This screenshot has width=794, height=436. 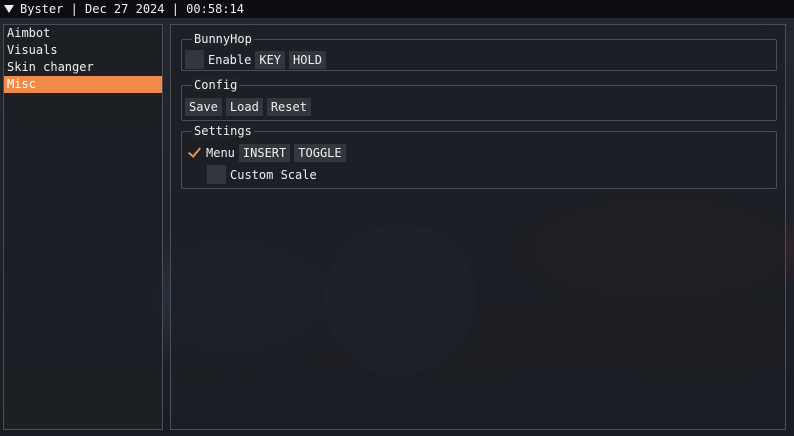 What do you see at coordinates (223, 39) in the screenshot?
I see `bunnyhop-title: BunnyHop` at bounding box center [223, 39].